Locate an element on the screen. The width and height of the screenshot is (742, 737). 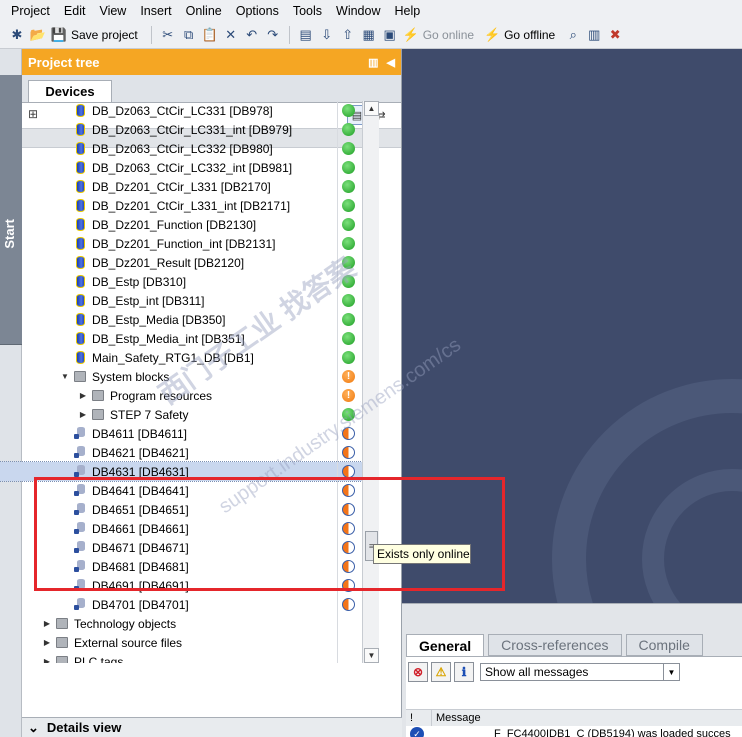
menu-edit: Edit is located at coordinates (75, 11).